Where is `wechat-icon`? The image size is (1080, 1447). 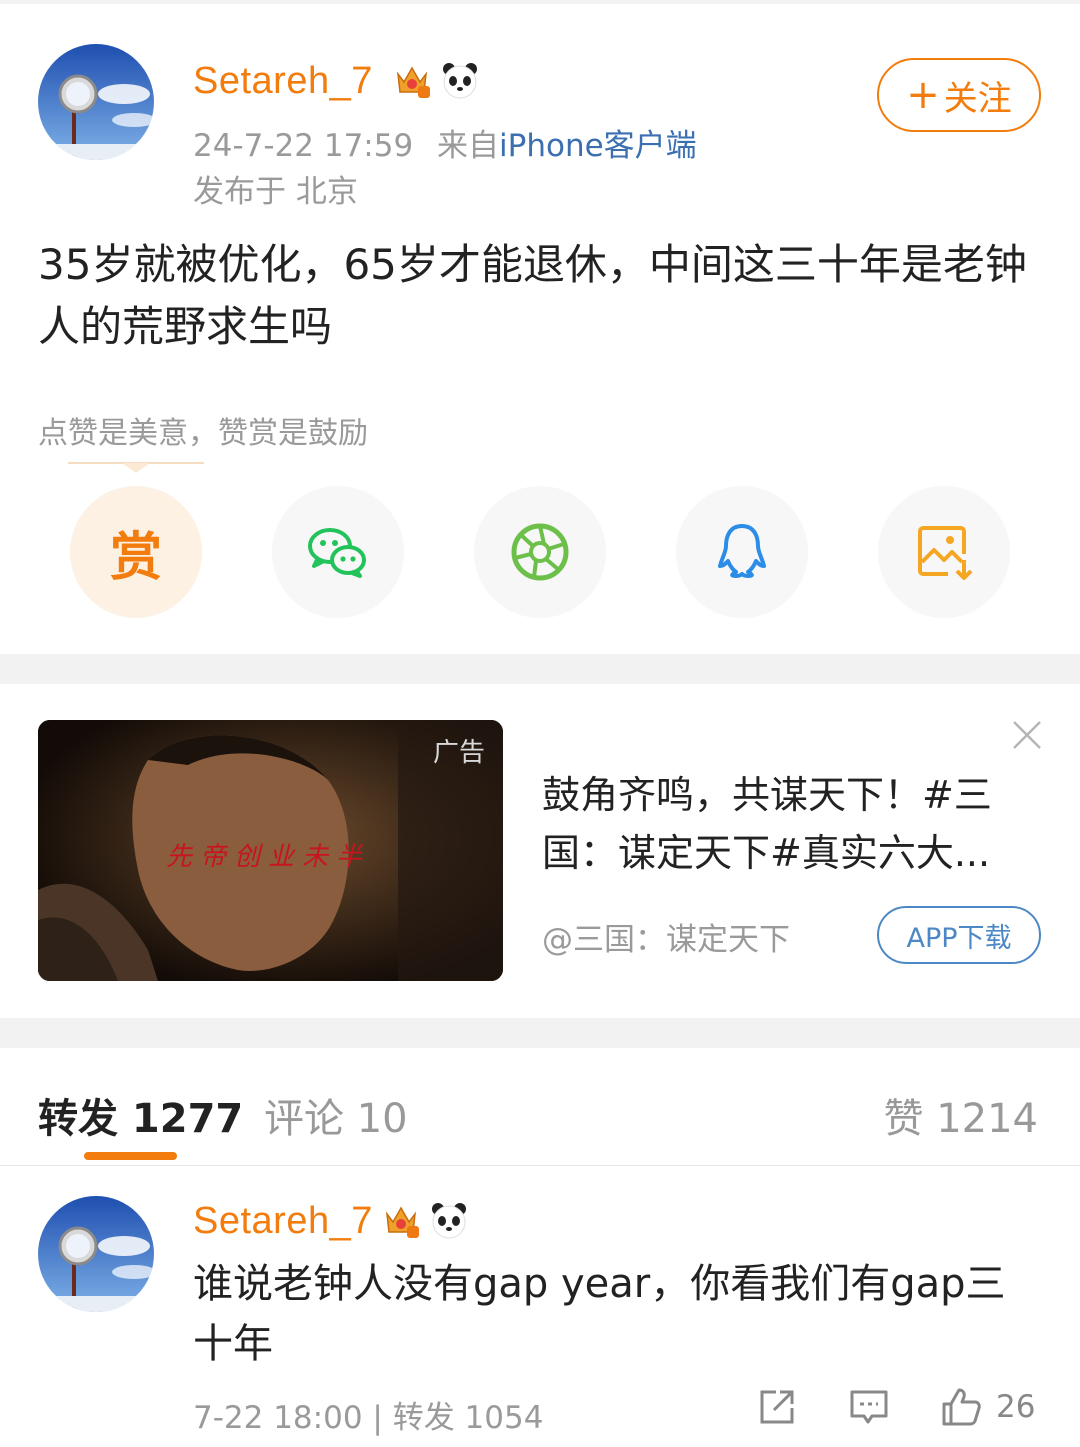
wechat-icon is located at coordinates (337, 553).